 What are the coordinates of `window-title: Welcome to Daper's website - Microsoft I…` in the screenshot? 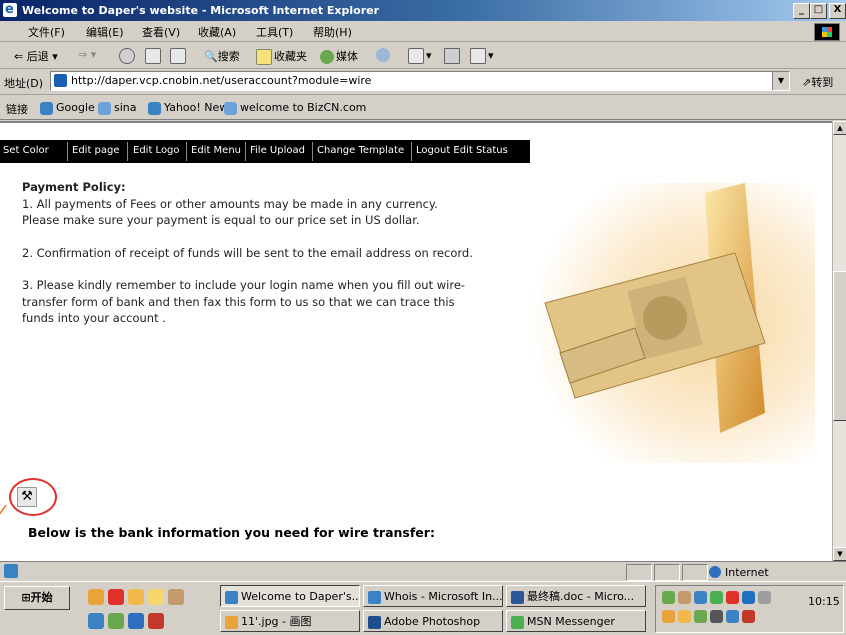 It's located at (201, 10).